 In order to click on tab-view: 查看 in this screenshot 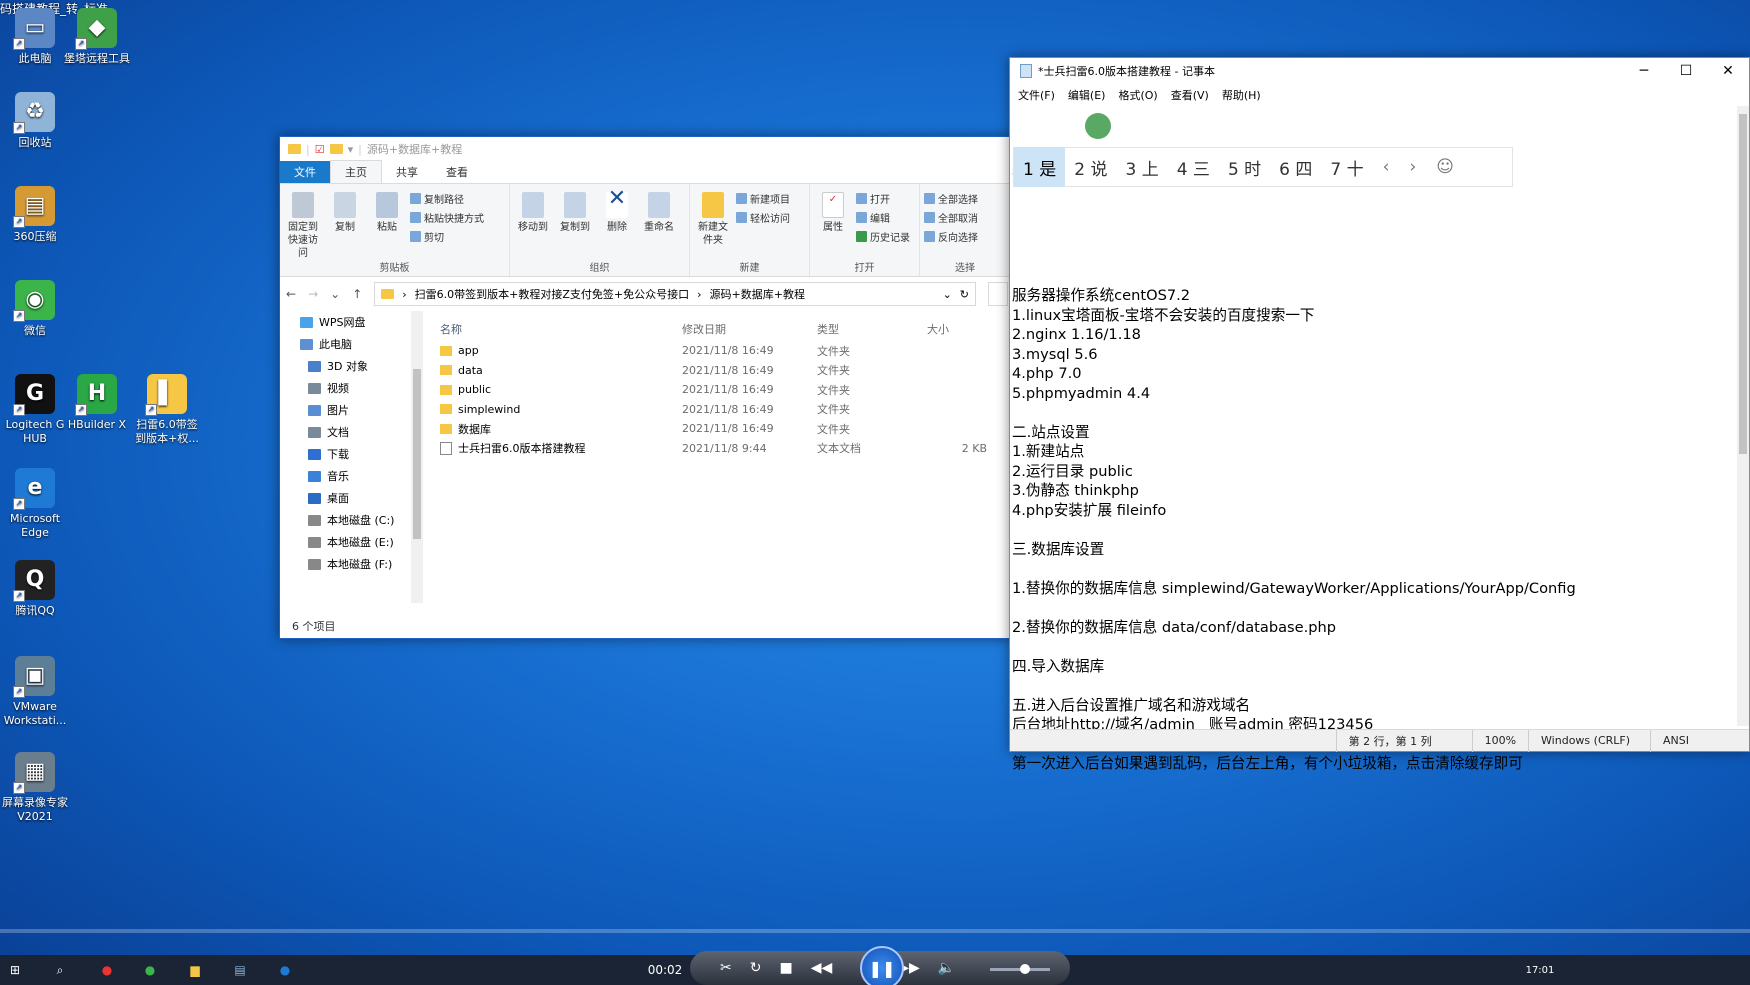, I will do `click(457, 172)`.